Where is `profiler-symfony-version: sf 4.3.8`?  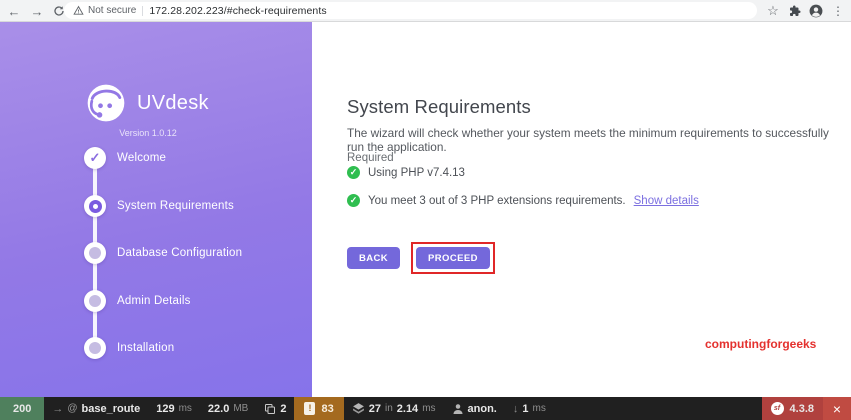
profiler-symfony-version: sf 4.3.8 is located at coordinates (792, 408).